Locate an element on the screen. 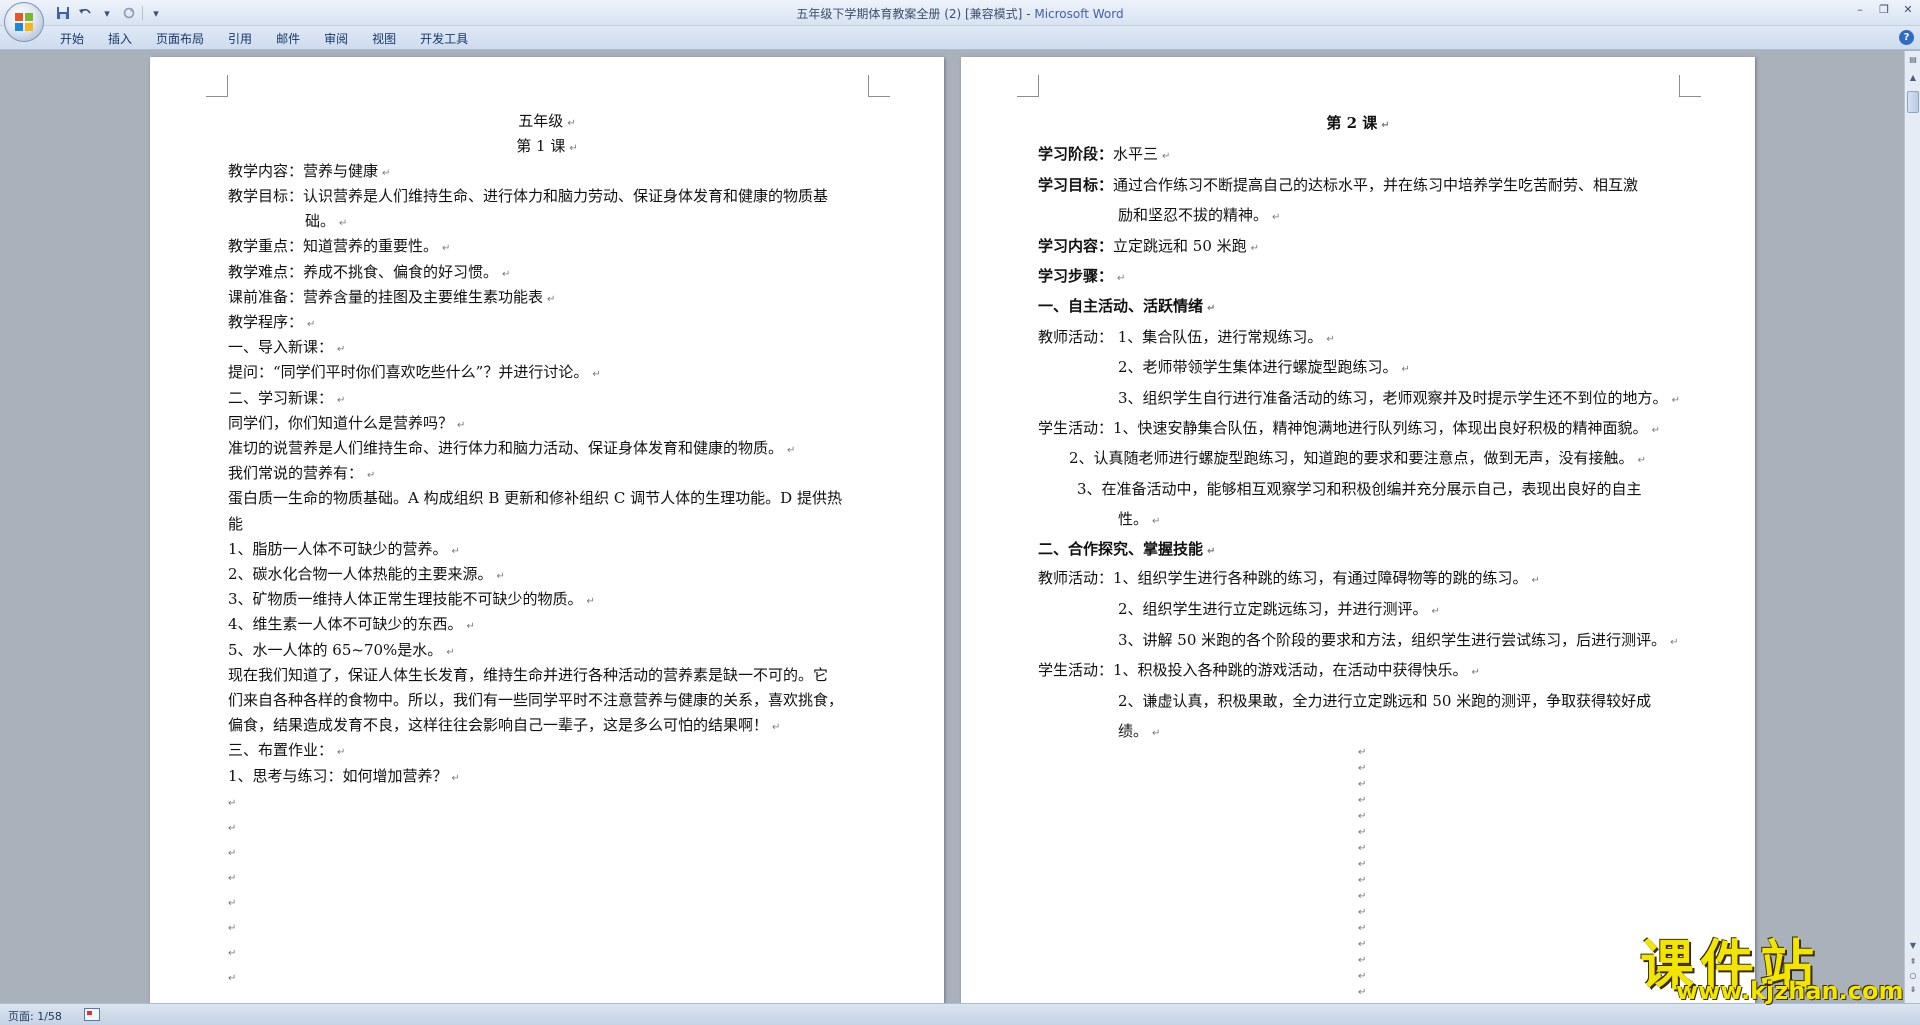  proofing-status-icon is located at coordinates (92, 1014).